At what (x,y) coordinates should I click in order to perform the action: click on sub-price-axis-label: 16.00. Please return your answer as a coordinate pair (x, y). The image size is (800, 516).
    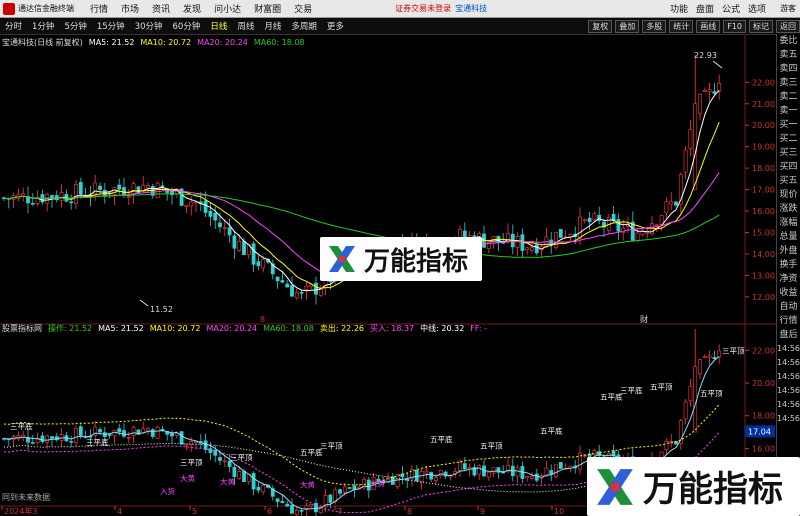
    Looking at the image, I should click on (763, 448).